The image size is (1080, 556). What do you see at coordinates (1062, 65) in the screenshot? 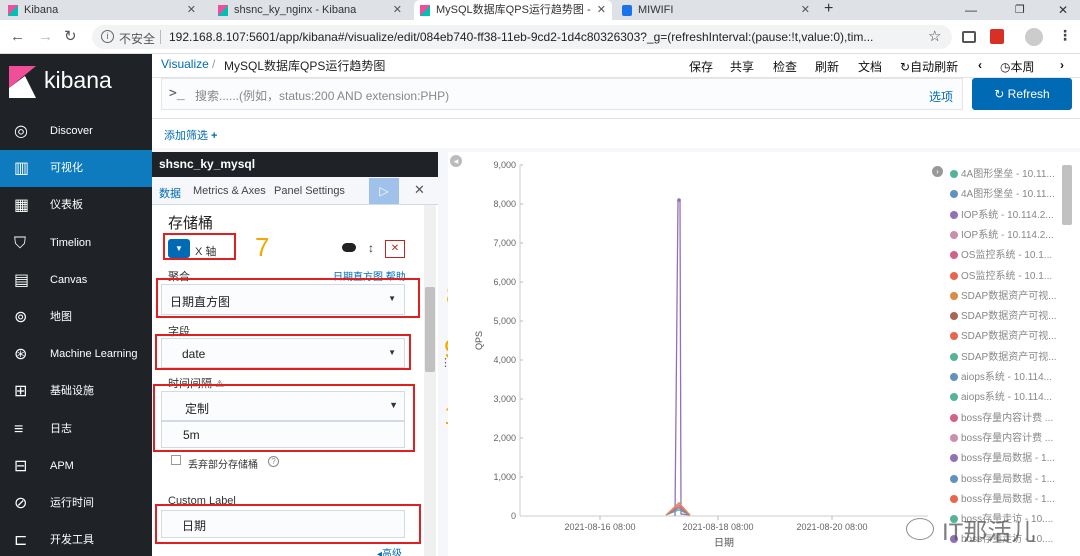
I see `time-next-button: ›` at bounding box center [1062, 65].